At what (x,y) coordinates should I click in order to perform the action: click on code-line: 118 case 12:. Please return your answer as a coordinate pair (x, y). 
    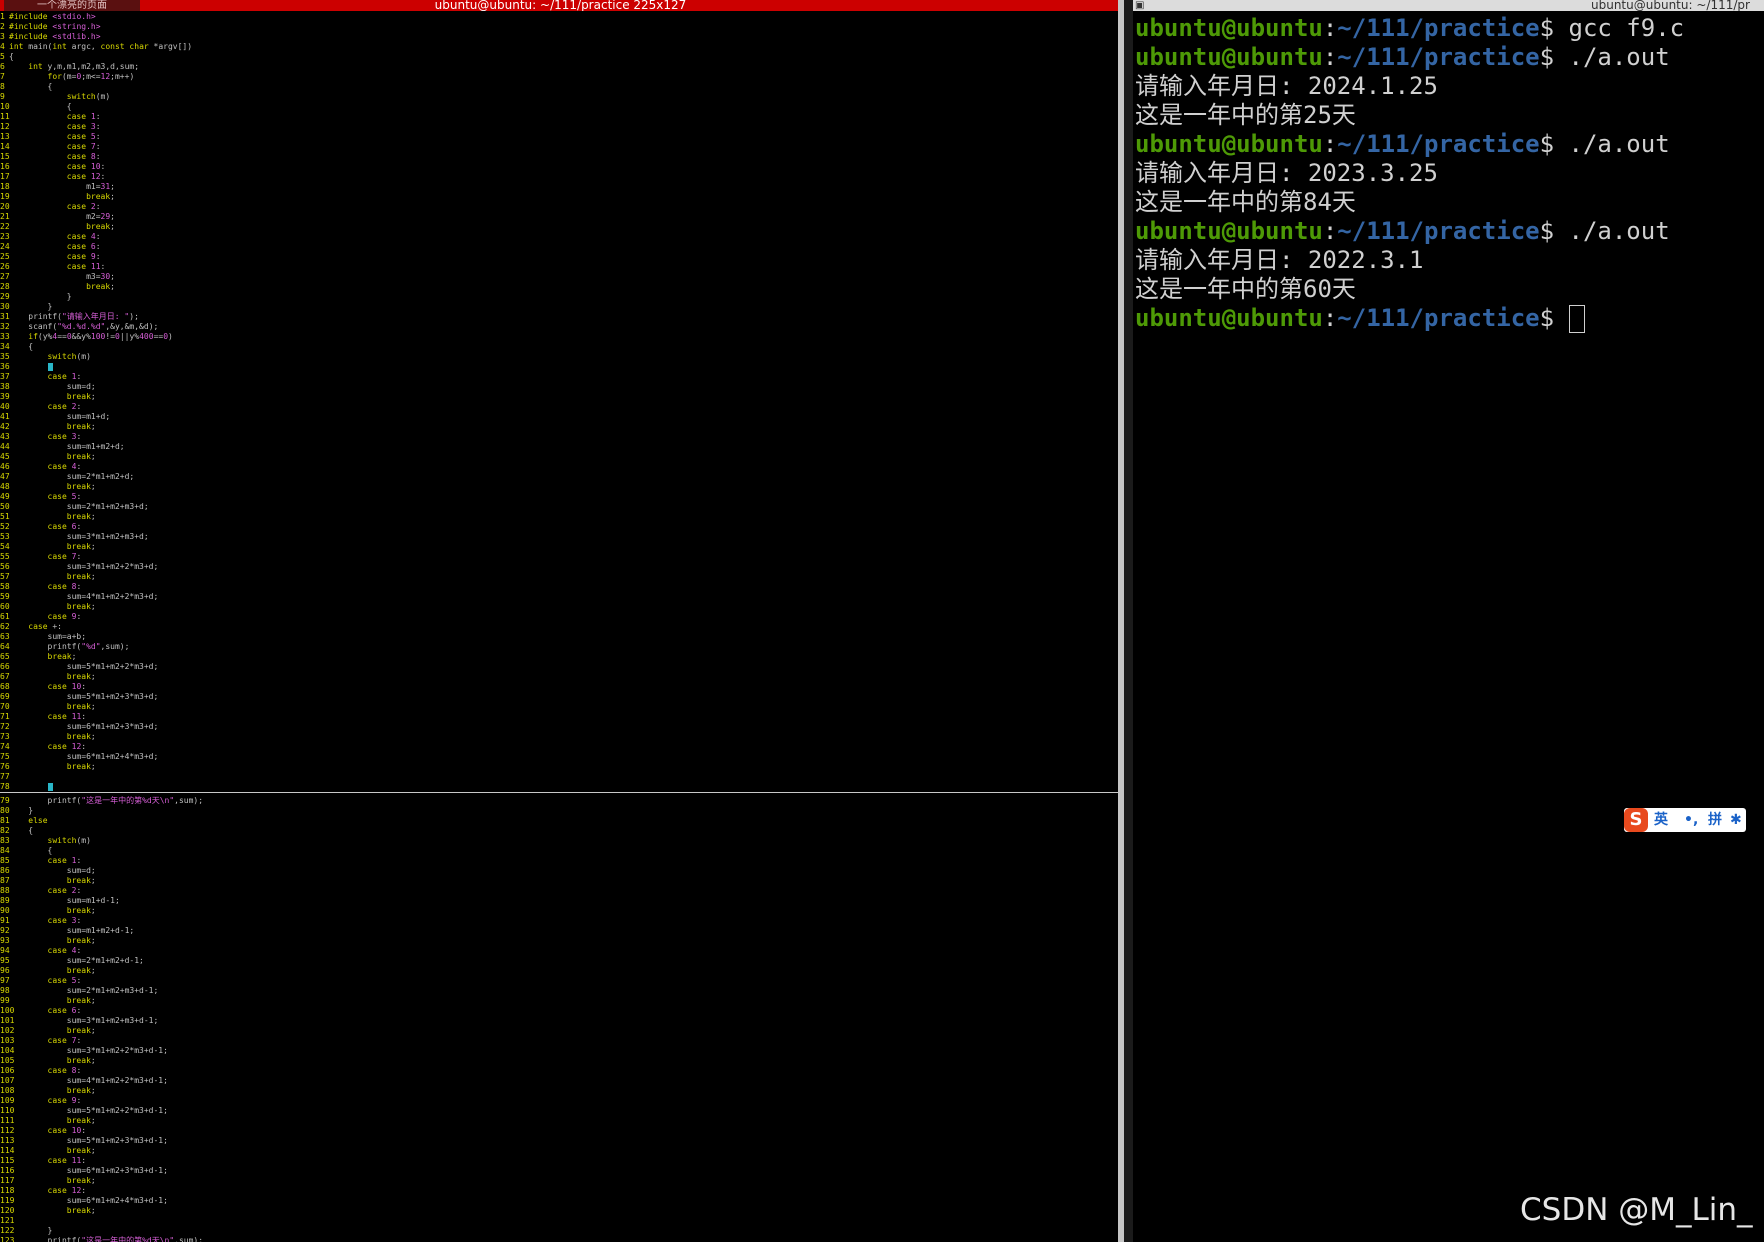
    Looking at the image, I should click on (559, 1191).